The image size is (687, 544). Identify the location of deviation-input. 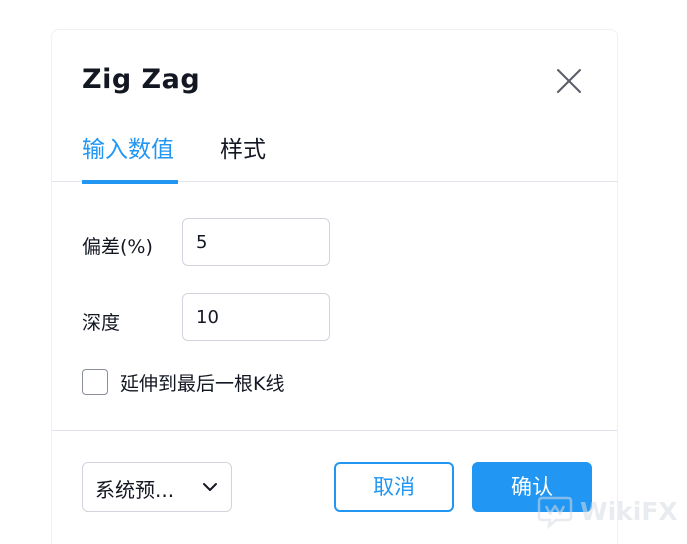
(256, 242).